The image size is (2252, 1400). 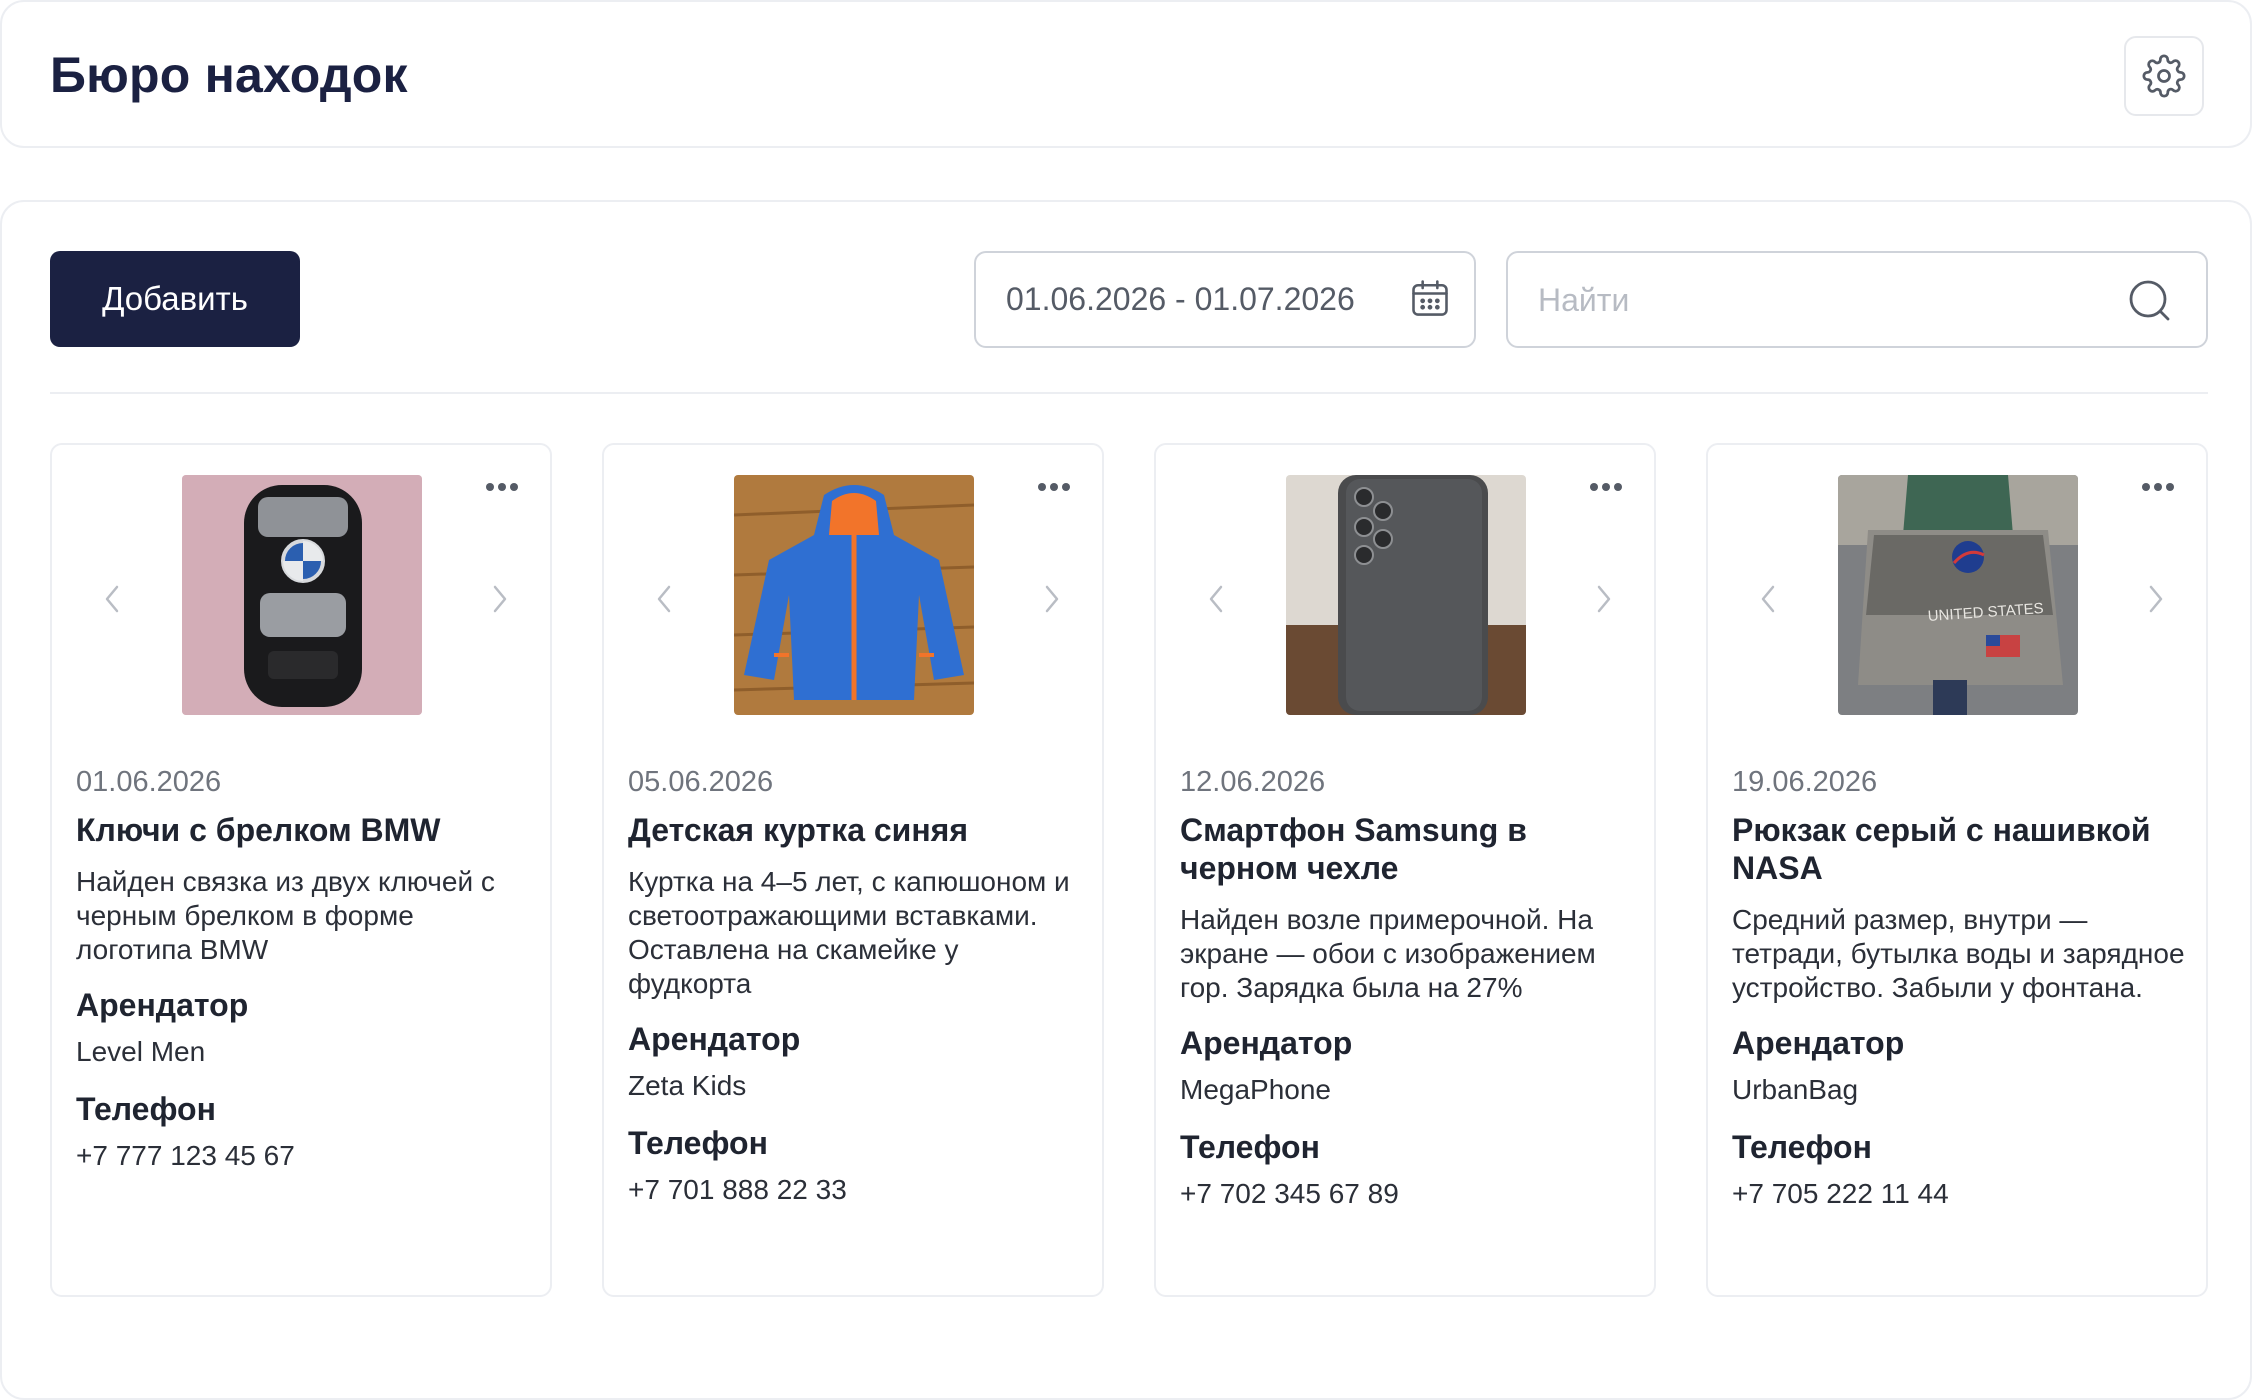 What do you see at coordinates (1126, 74) in the screenshot?
I see `page-header: Бюро находок` at bounding box center [1126, 74].